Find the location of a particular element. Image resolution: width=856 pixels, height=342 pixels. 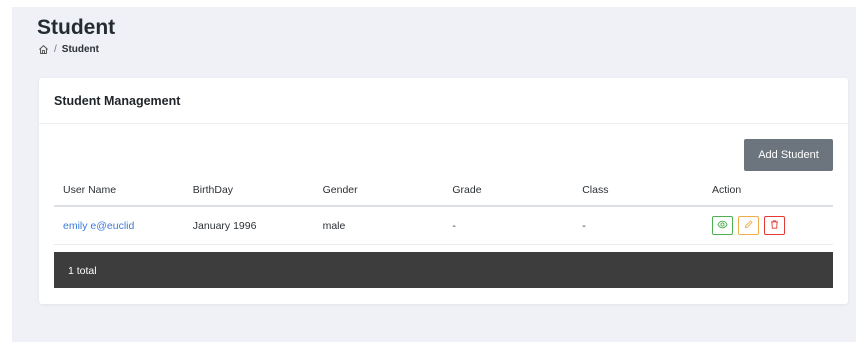

pencil-icon is located at coordinates (748, 226).